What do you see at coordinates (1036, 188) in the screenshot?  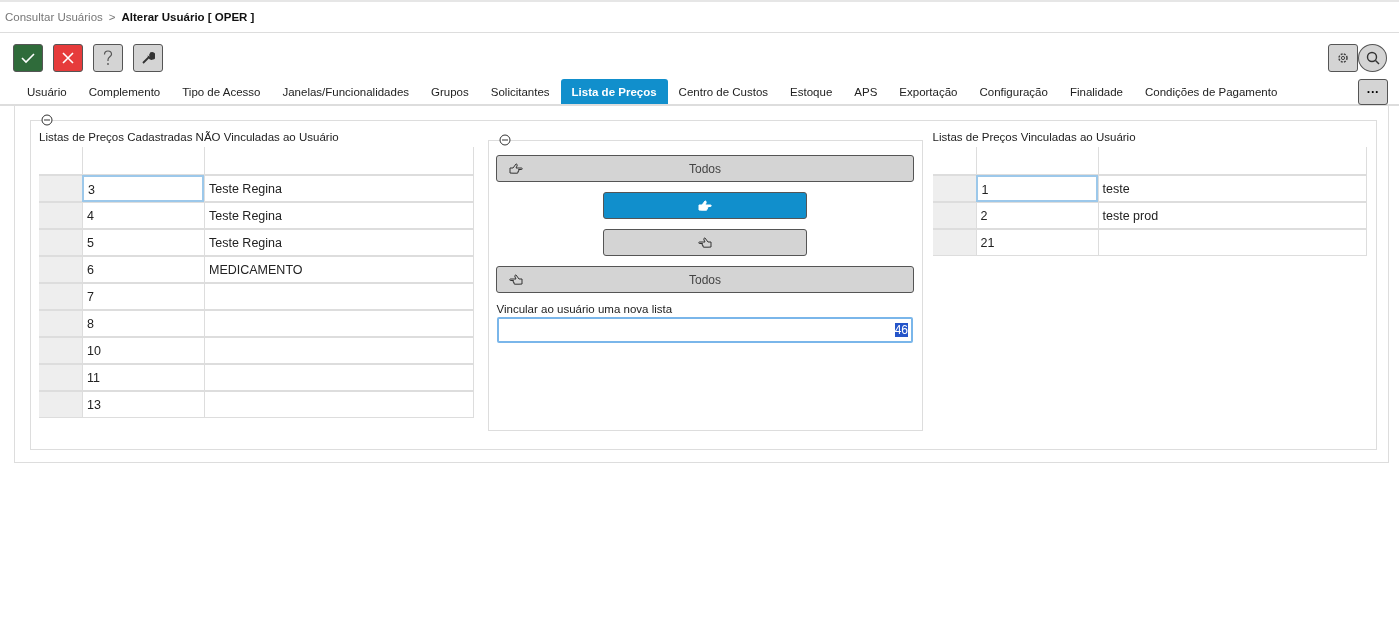 I see `table-cell: 1` at bounding box center [1036, 188].